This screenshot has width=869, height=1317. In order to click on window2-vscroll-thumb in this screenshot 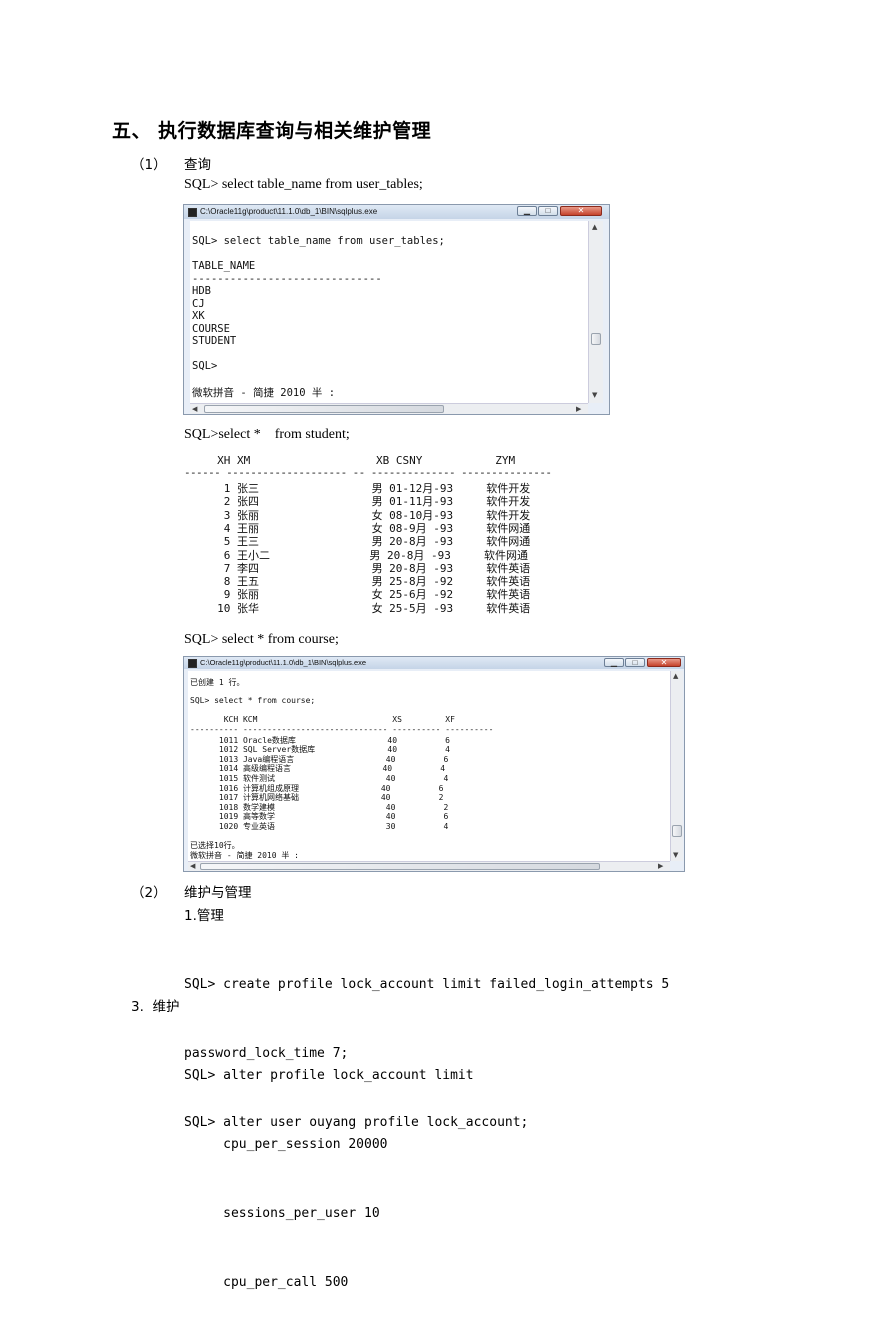, I will do `click(677, 831)`.